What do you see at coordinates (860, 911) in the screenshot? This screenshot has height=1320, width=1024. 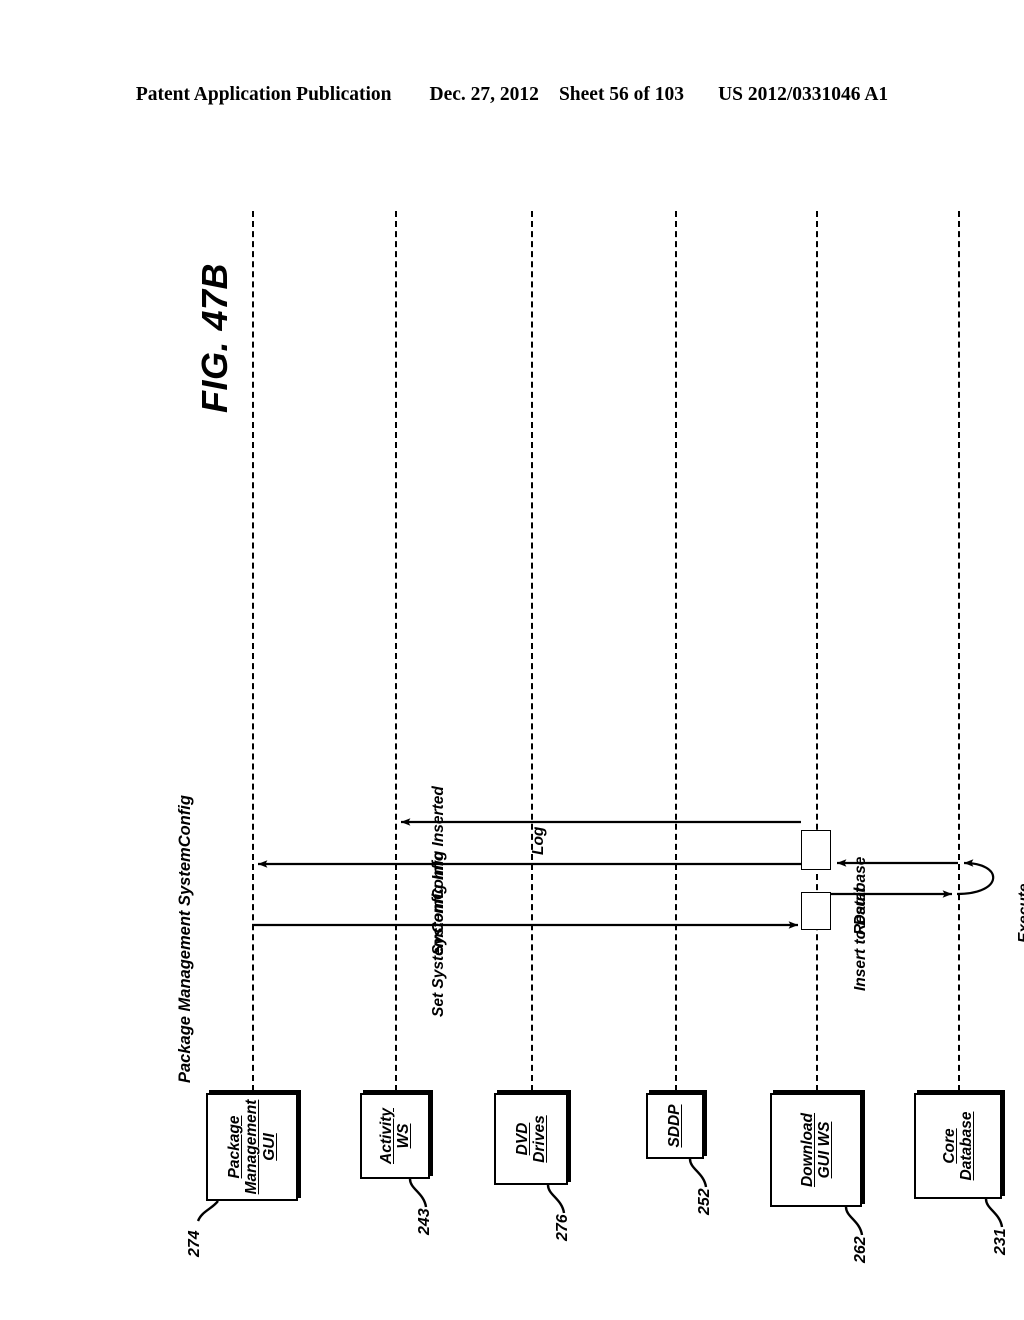 I see `msg-label-result: Result` at bounding box center [860, 911].